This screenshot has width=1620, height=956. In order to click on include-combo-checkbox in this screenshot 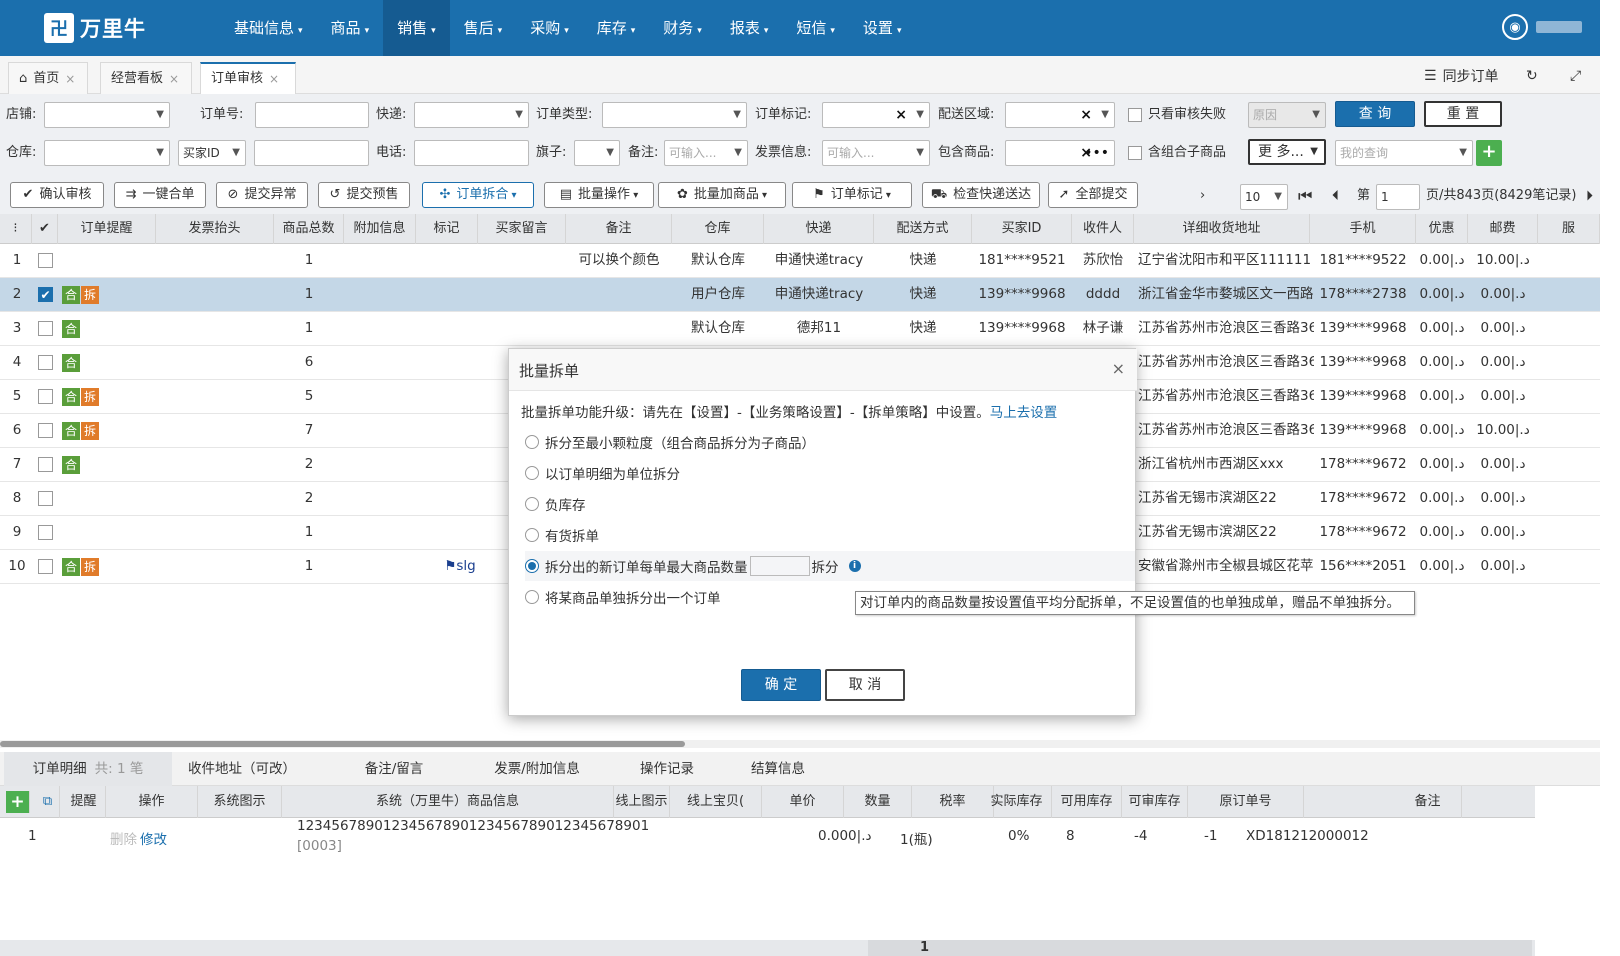, I will do `click(1135, 153)`.